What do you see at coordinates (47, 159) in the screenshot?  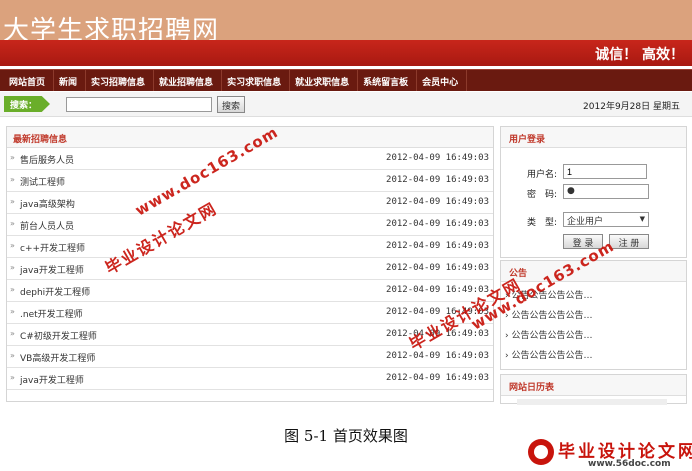 I see `job-title: 售后服务人员` at bounding box center [47, 159].